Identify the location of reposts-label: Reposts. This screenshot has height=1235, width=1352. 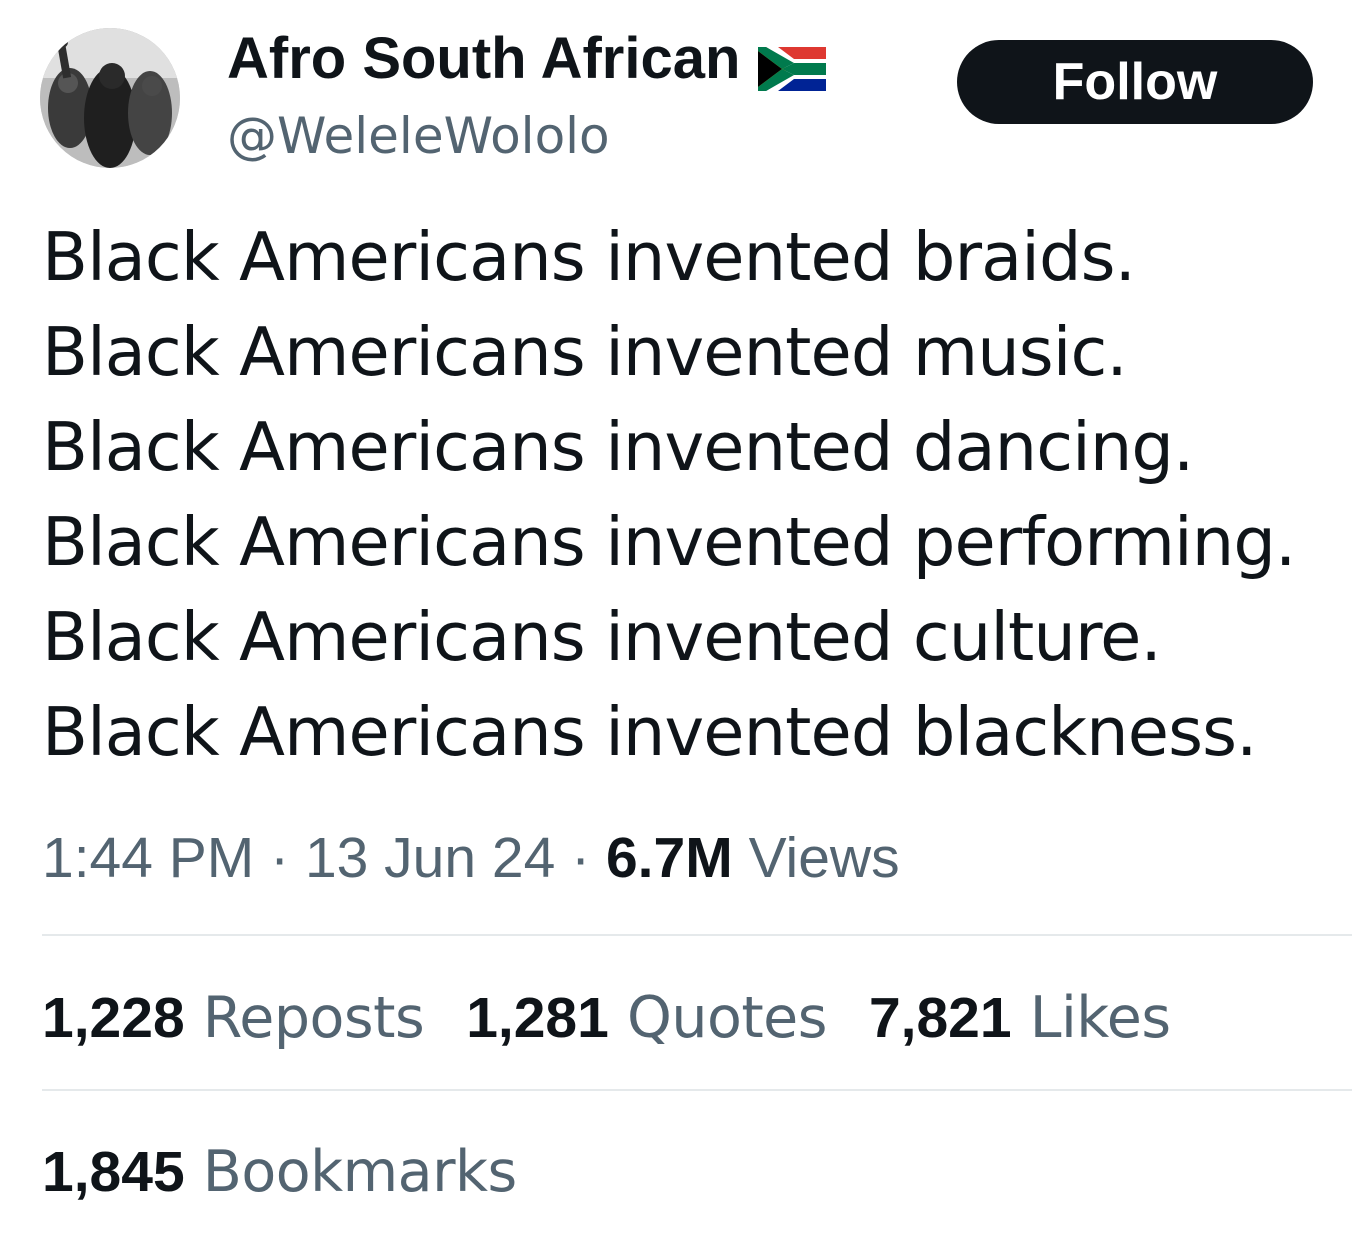
(313, 1018).